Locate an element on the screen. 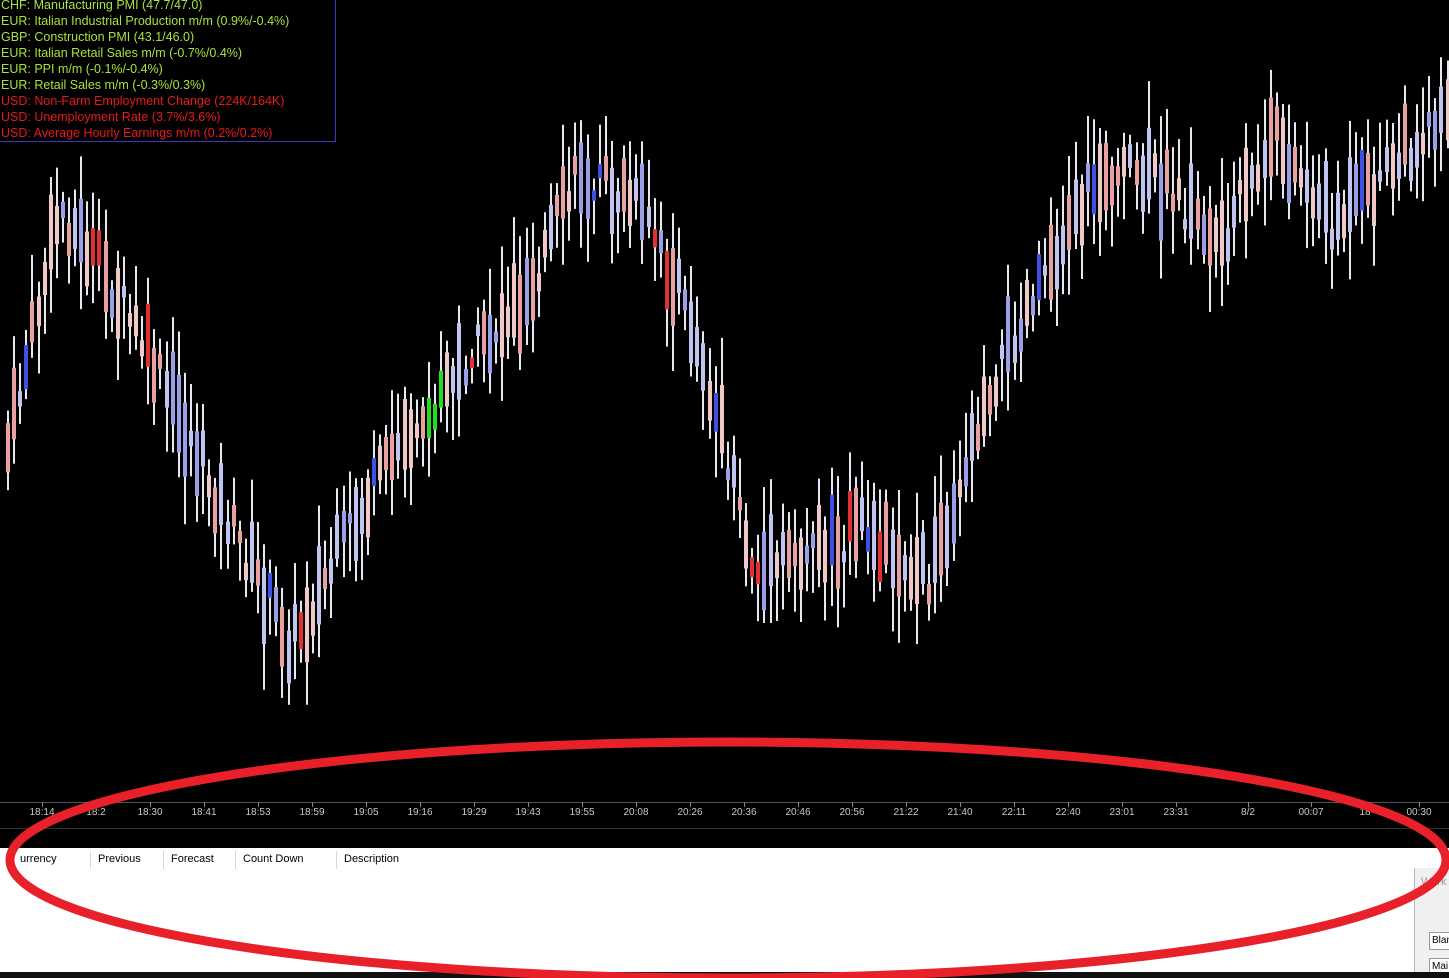 This screenshot has width=1449, height=978. axis-tick-label: 22:40 is located at coordinates (1068, 812).